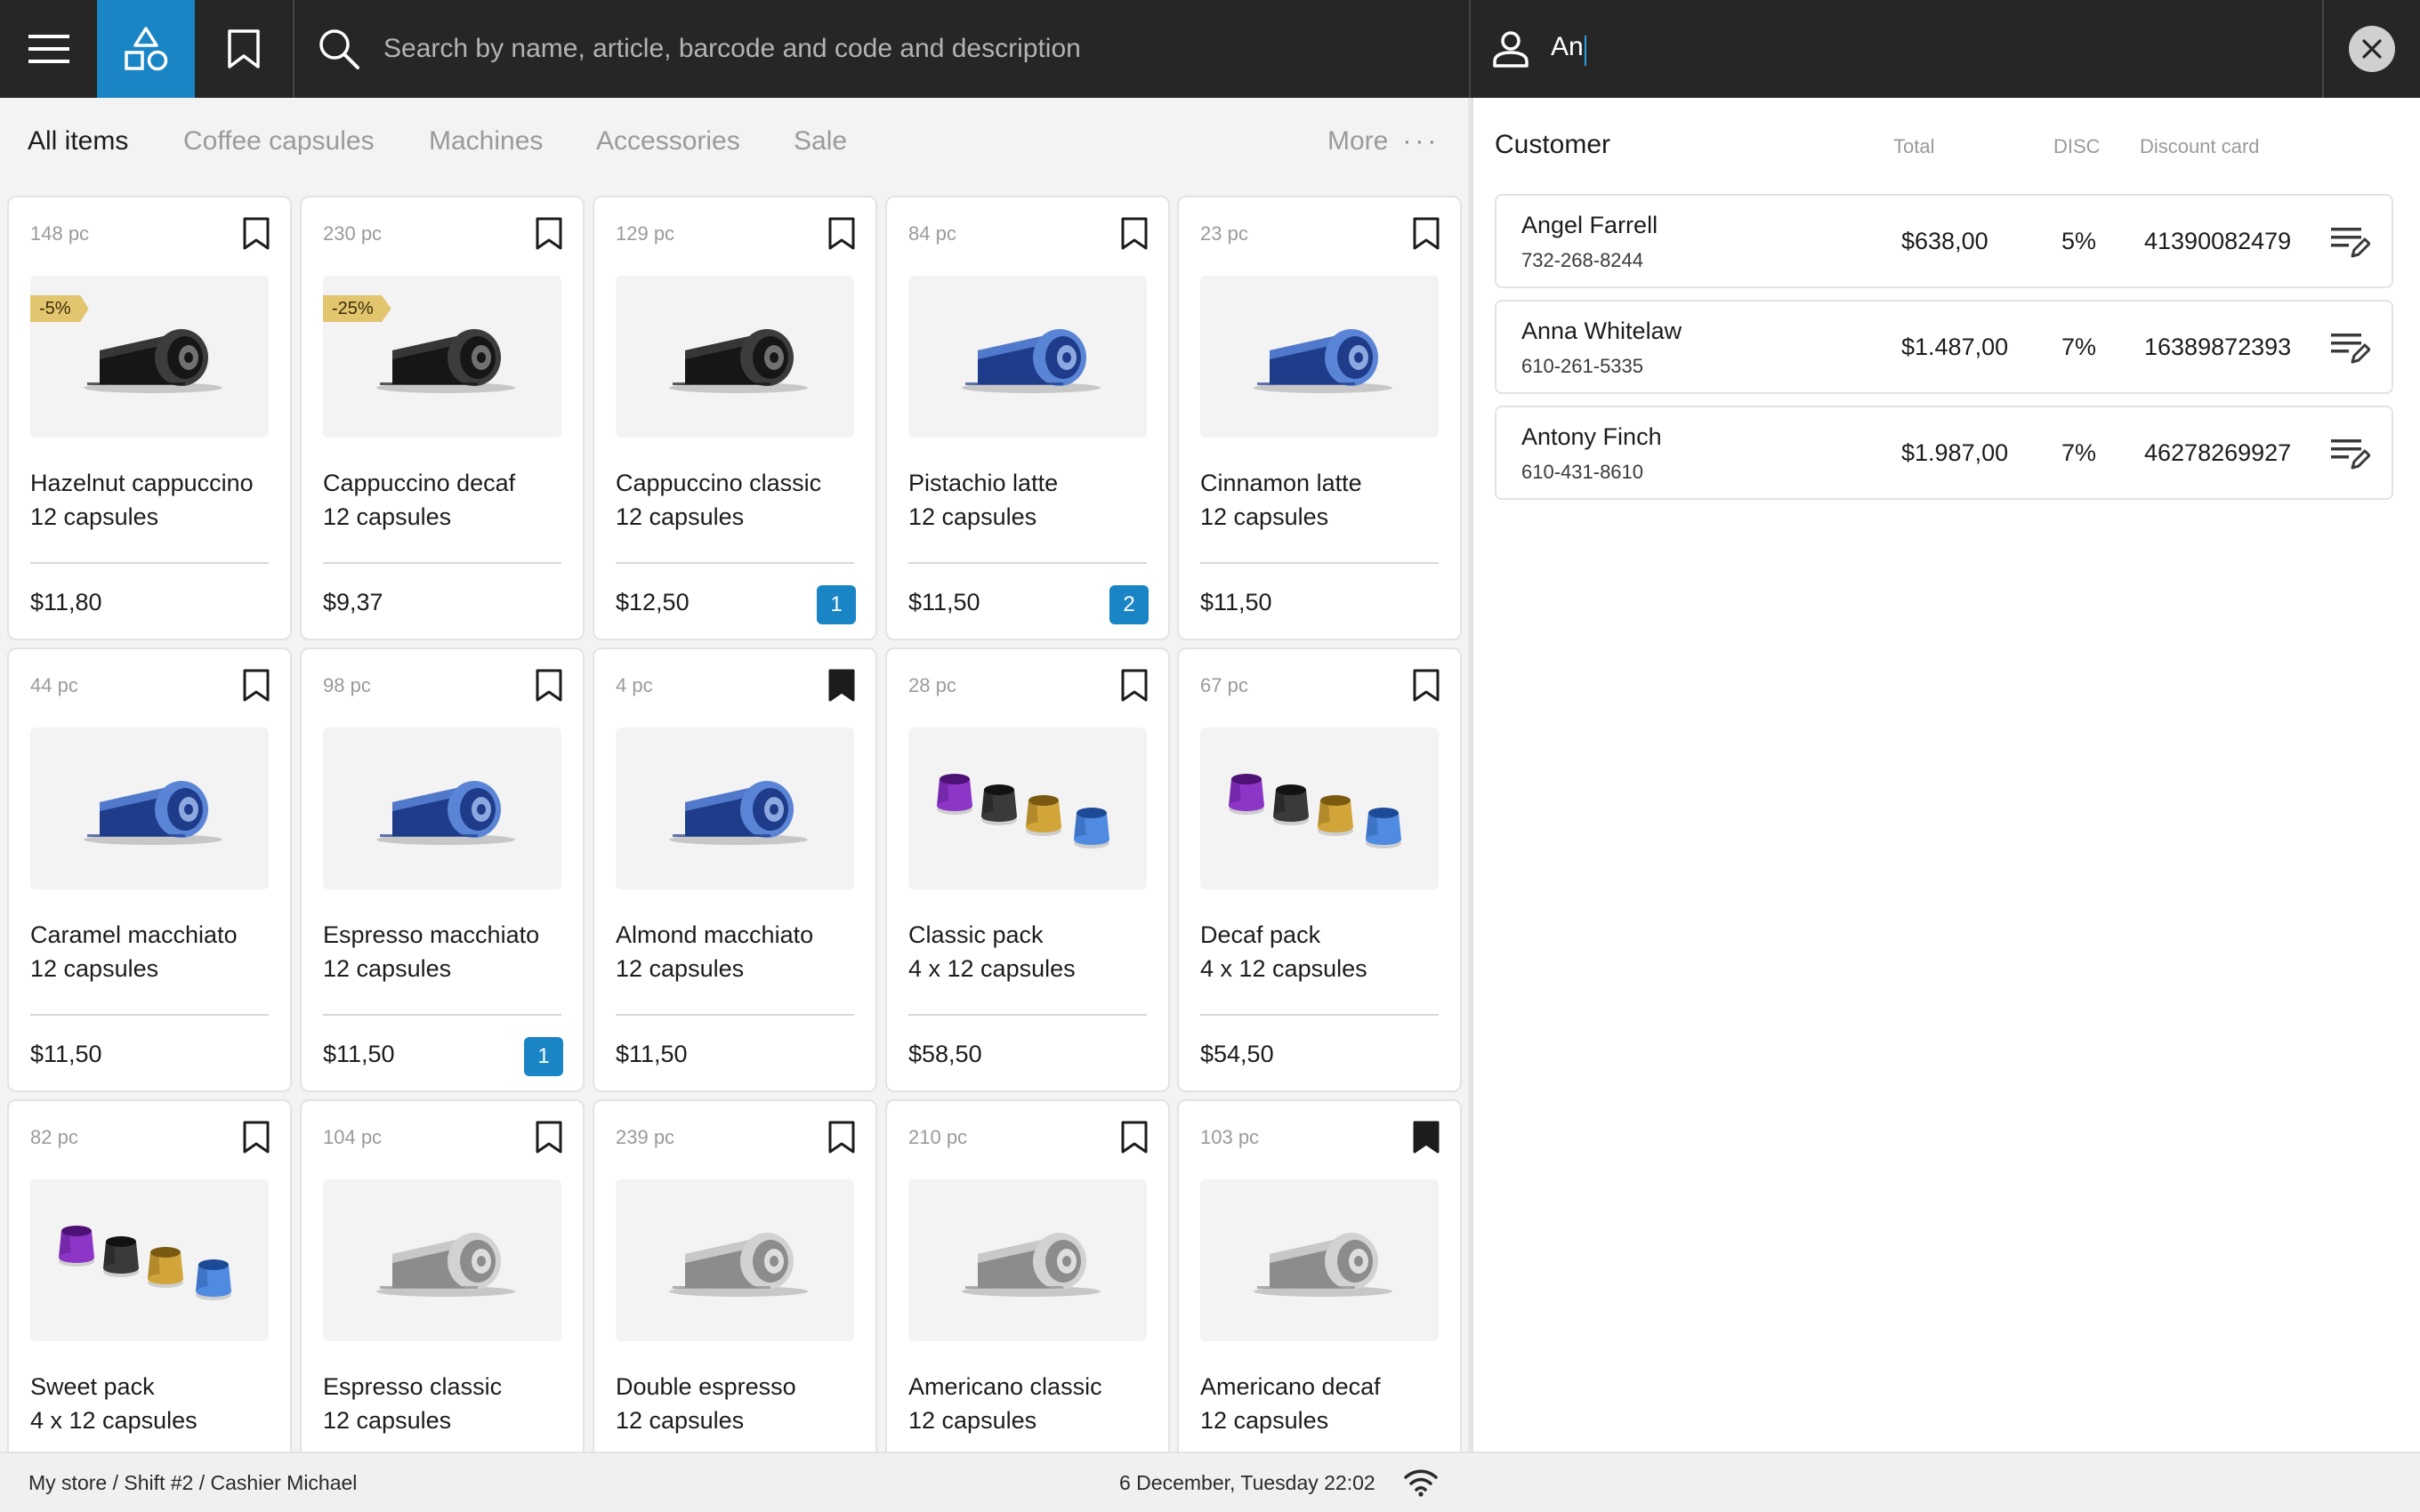 Image resolution: width=2420 pixels, height=1512 pixels. What do you see at coordinates (976, 935) in the screenshot?
I see `product-title: Classic pack` at bounding box center [976, 935].